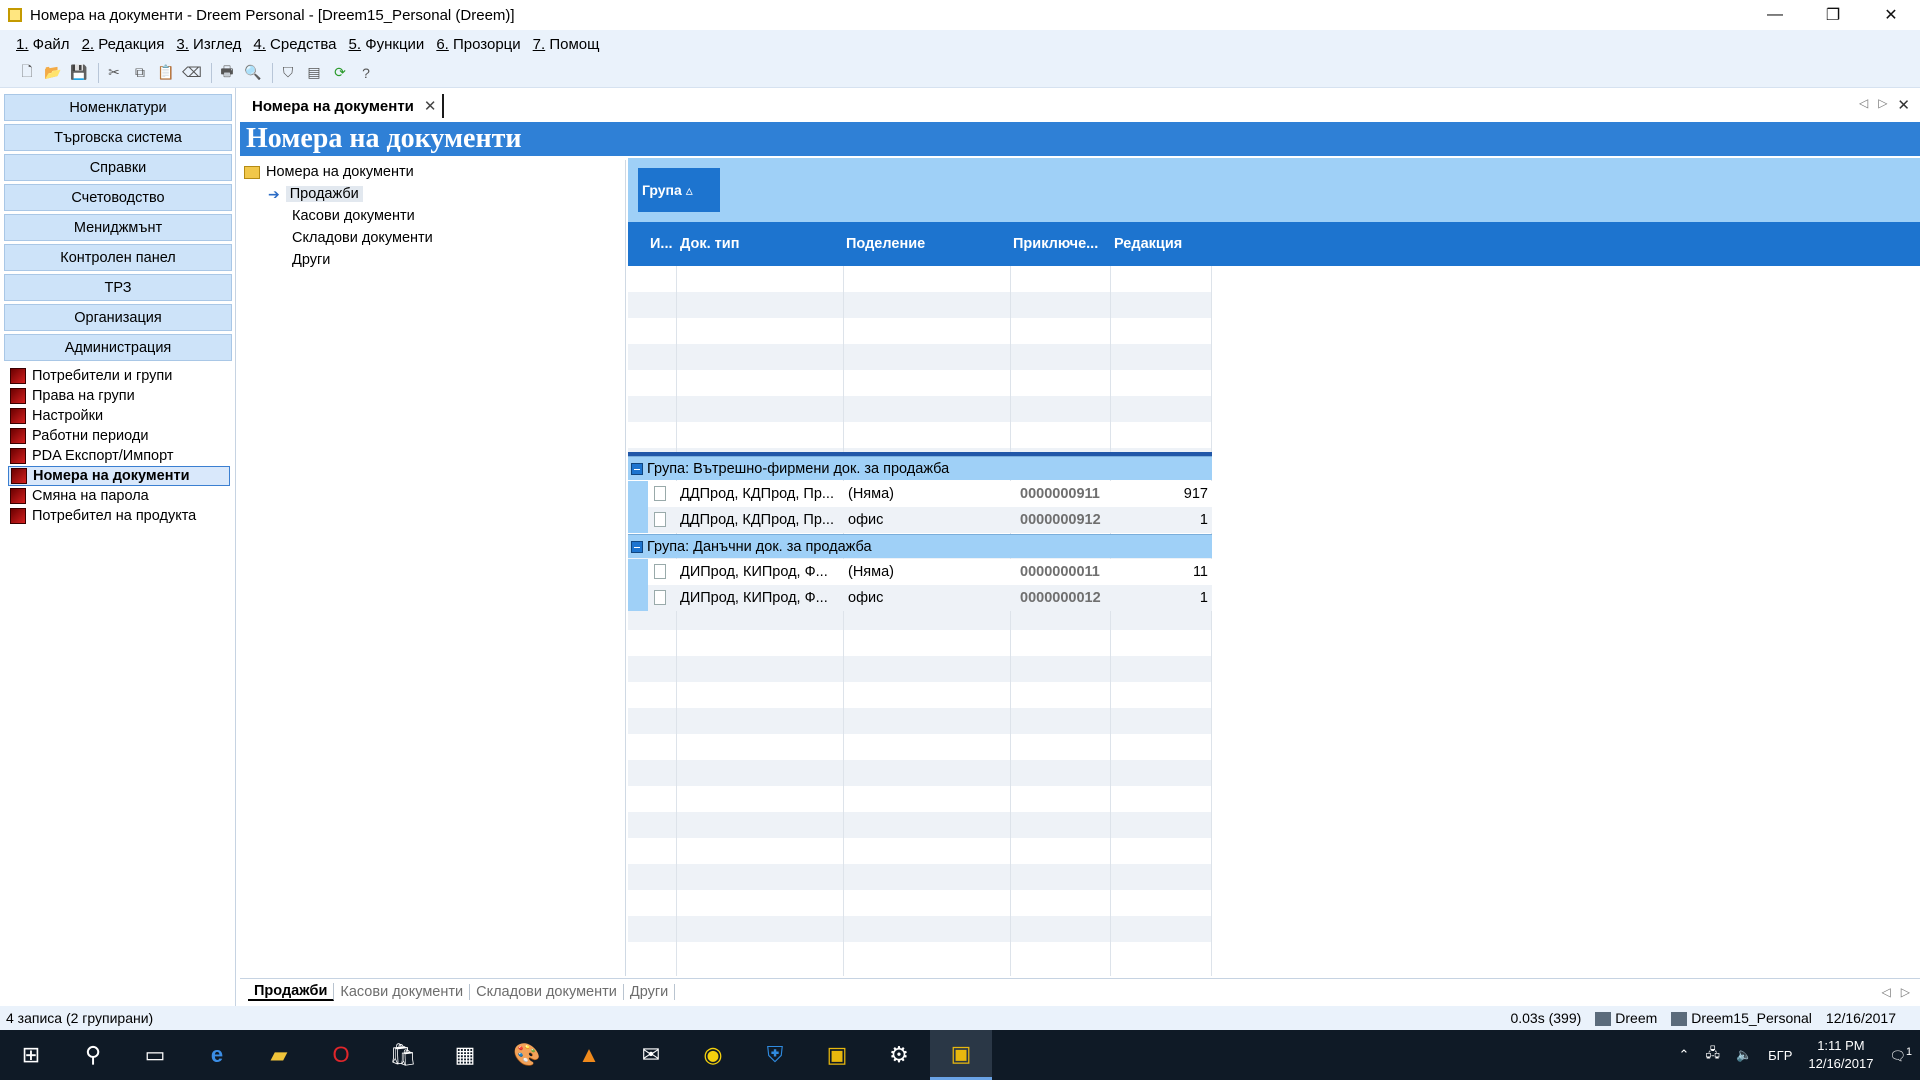 The image size is (1920, 1080). What do you see at coordinates (547, 991) in the screenshot?
I see `bottom-tab-warehouse-docs: Складови документи` at bounding box center [547, 991].